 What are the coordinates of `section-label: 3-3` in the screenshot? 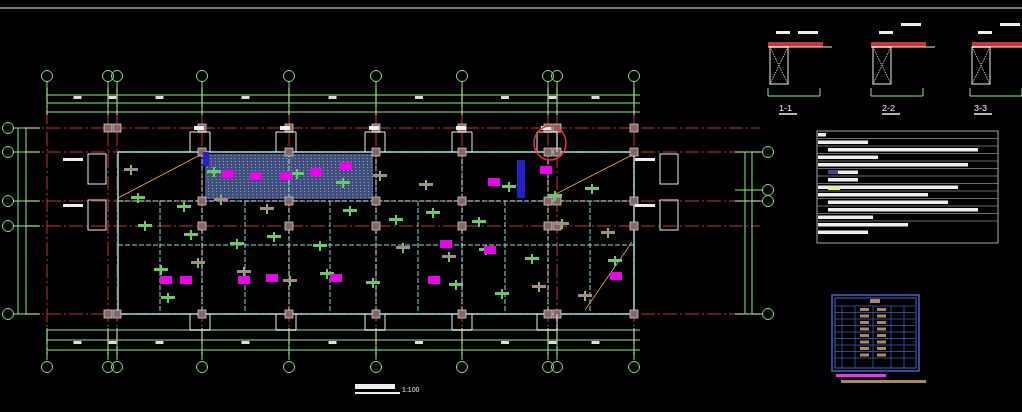 It's located at (980, 108).